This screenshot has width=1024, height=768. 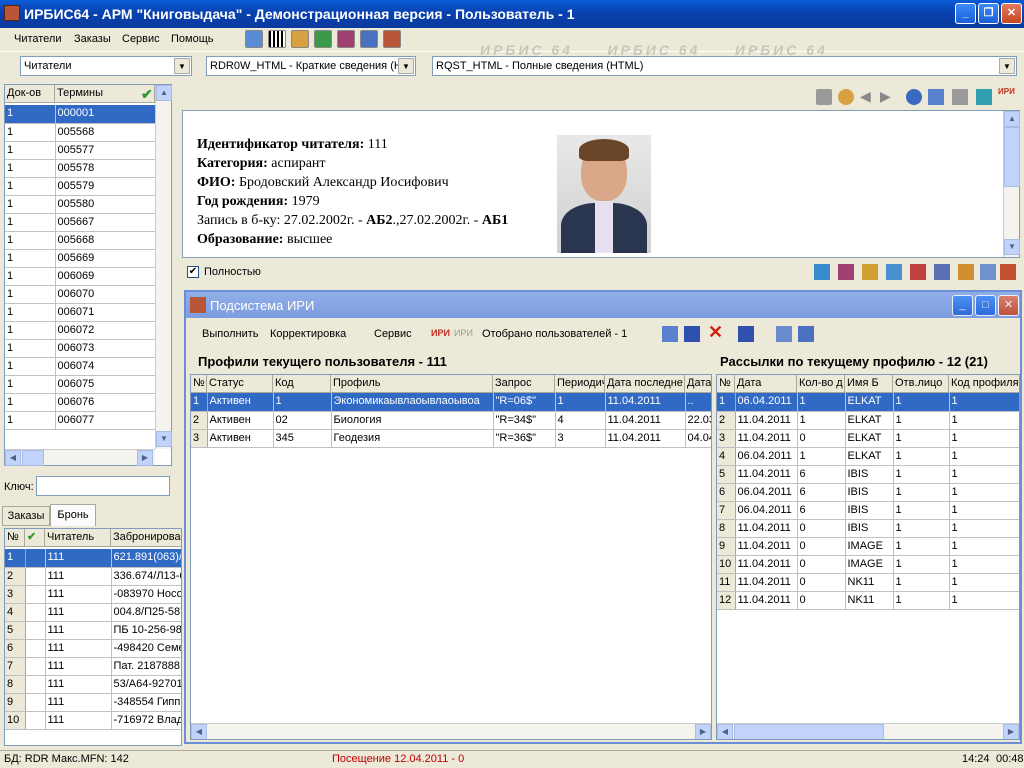 I want to click on term-row: 1 005580, so click(x=80, y=204).